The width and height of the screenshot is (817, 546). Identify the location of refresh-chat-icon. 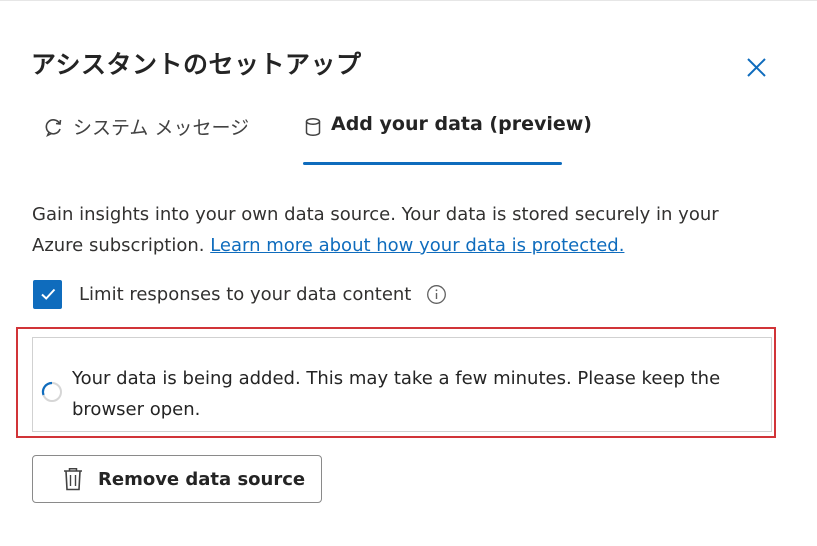
(54, 129).